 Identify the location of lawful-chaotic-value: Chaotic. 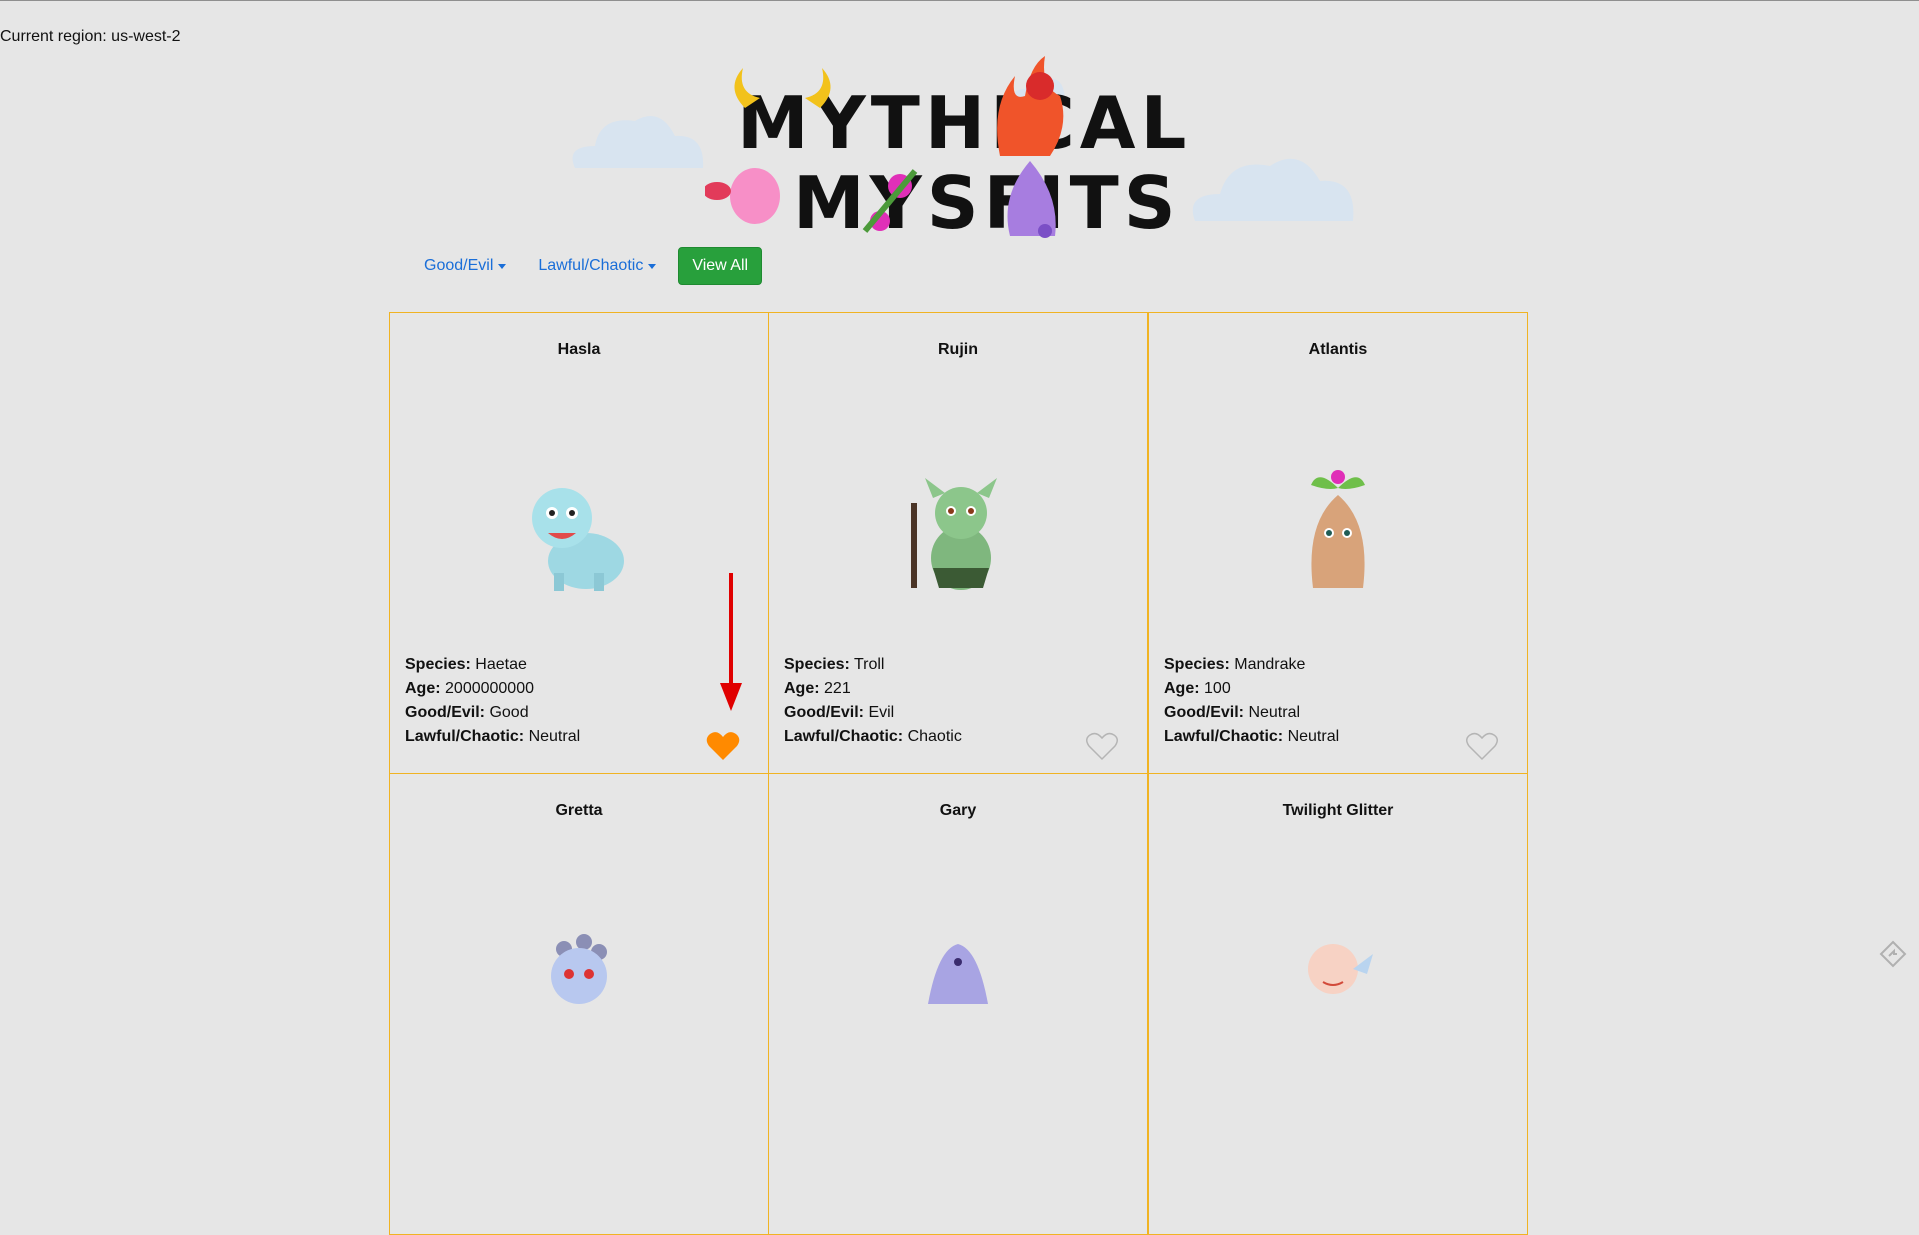
(934, 736).